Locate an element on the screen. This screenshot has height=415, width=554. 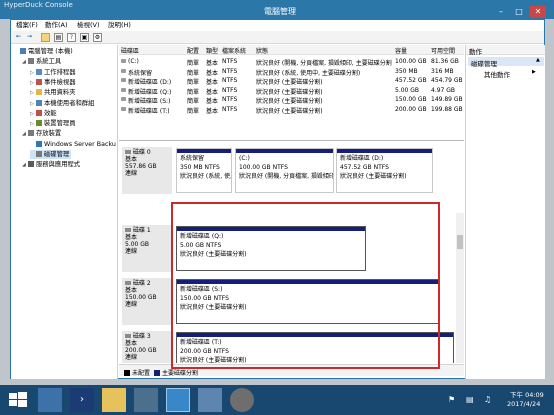
menu-help: 說明(H) is located at coordinates (119, 25).